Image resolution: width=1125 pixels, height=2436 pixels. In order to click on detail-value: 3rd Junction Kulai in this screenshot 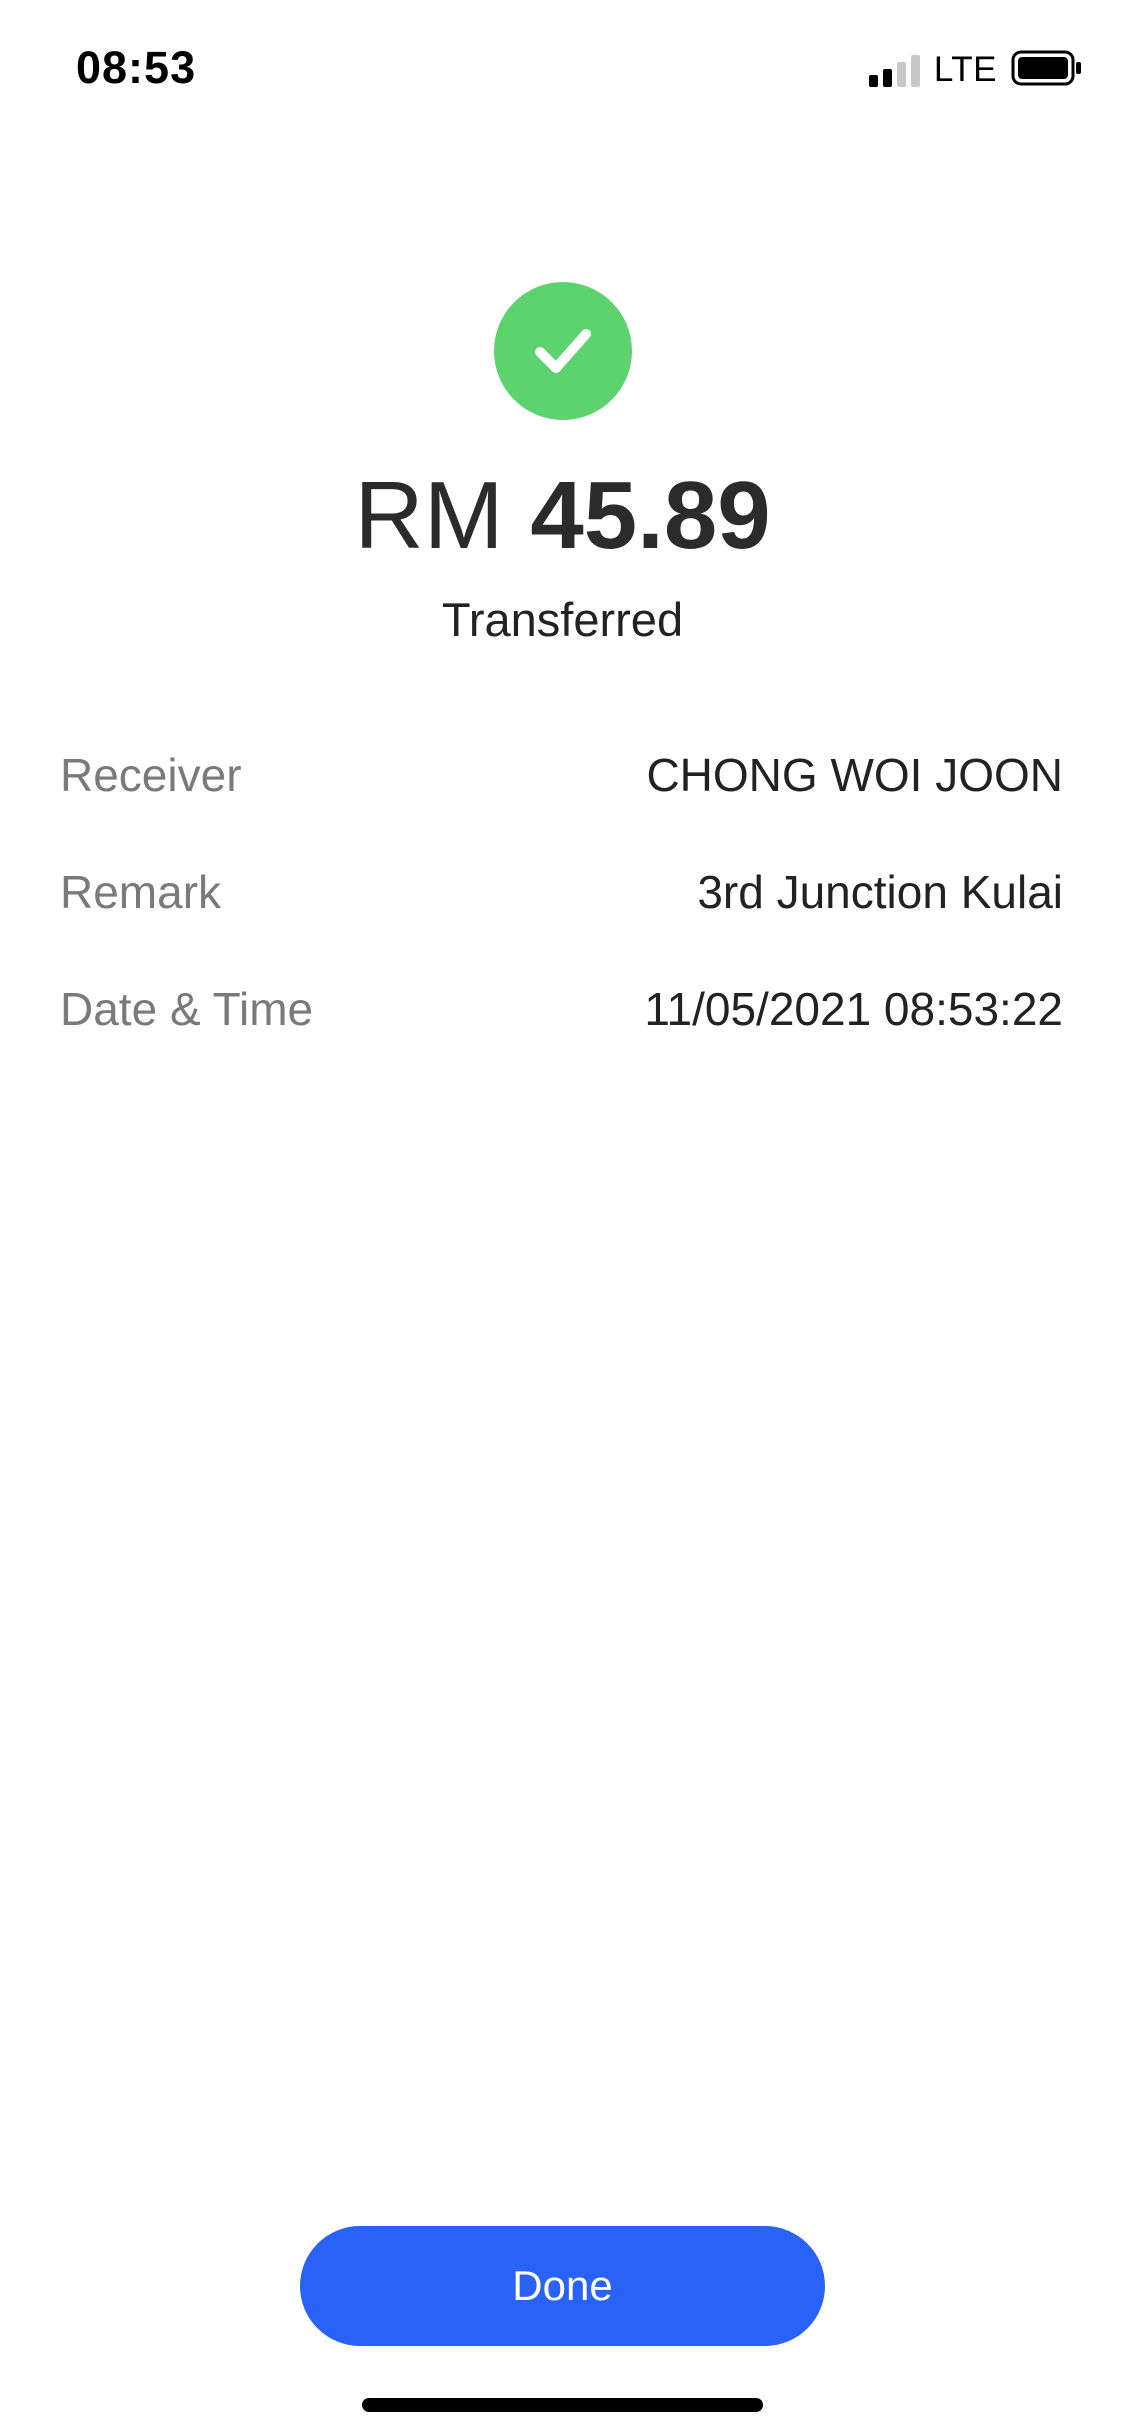, I will do `click(880, 891)`.